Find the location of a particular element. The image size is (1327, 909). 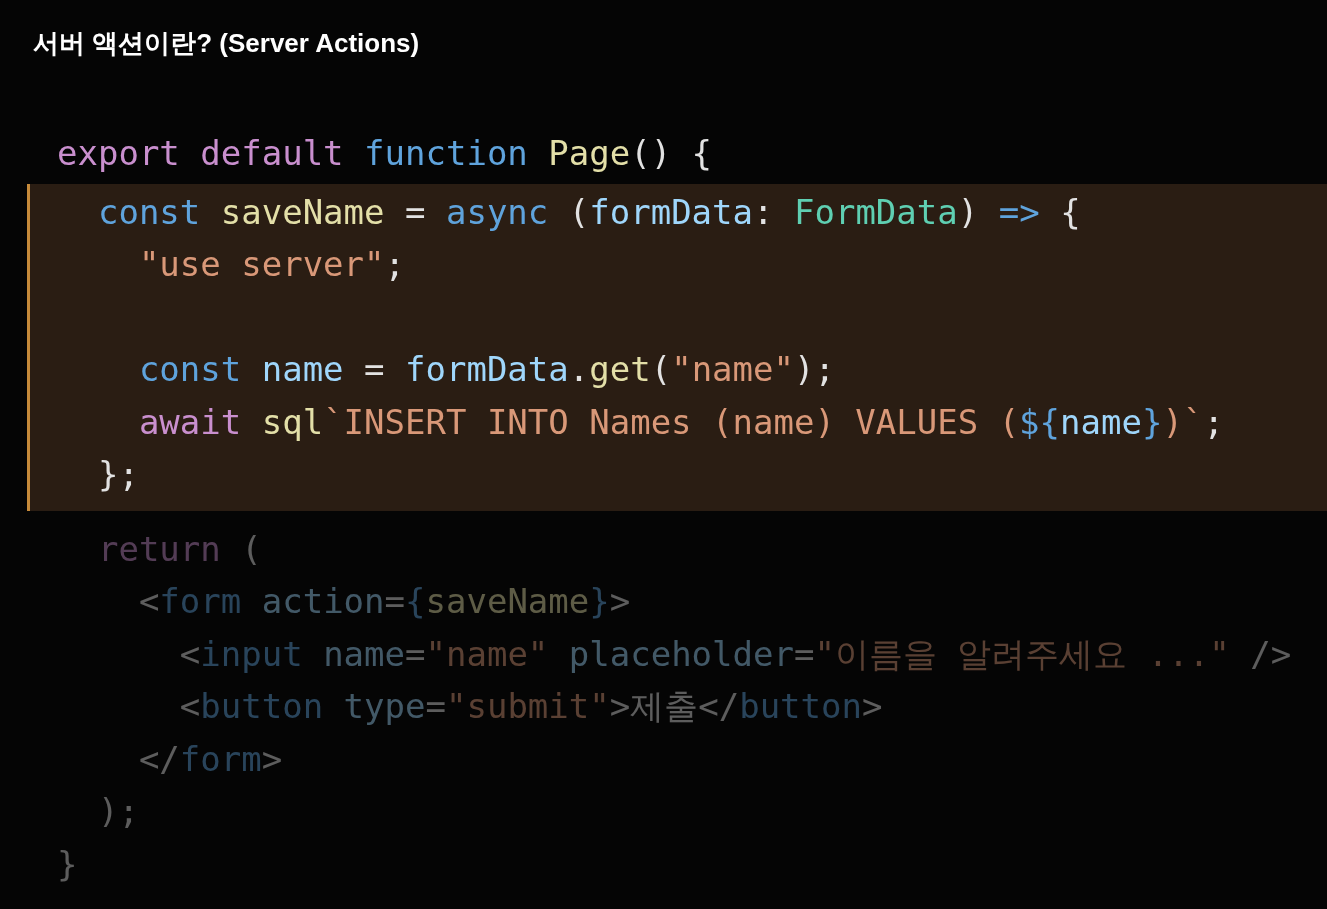

code-line: ); is located at coordinates (117, 811).